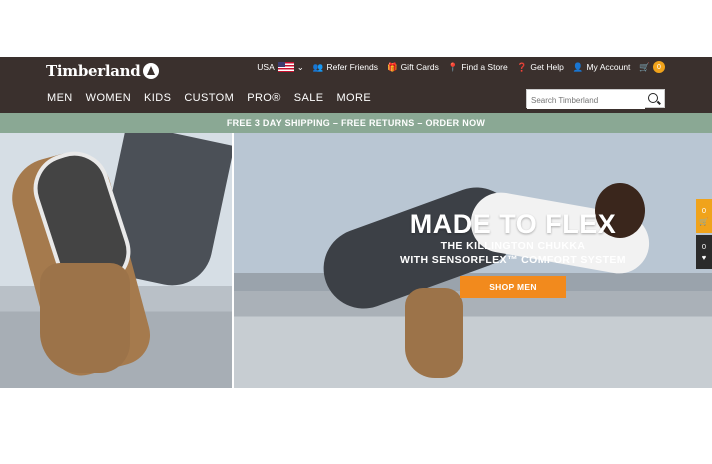 The width and height of the screenshot is (712, 464). I want to click on side-wishlist-count: 0, so click(704, 246).